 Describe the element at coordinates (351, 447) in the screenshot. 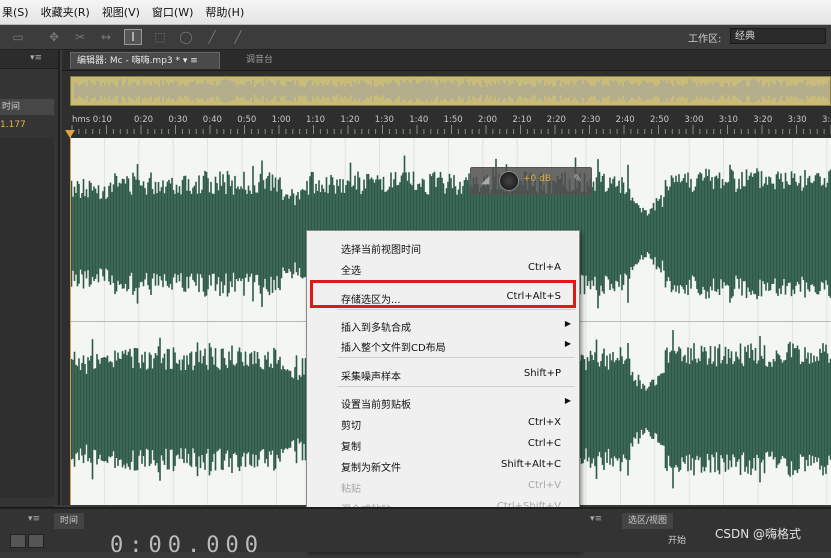

I see `menu-item-label: 复制` at that location.